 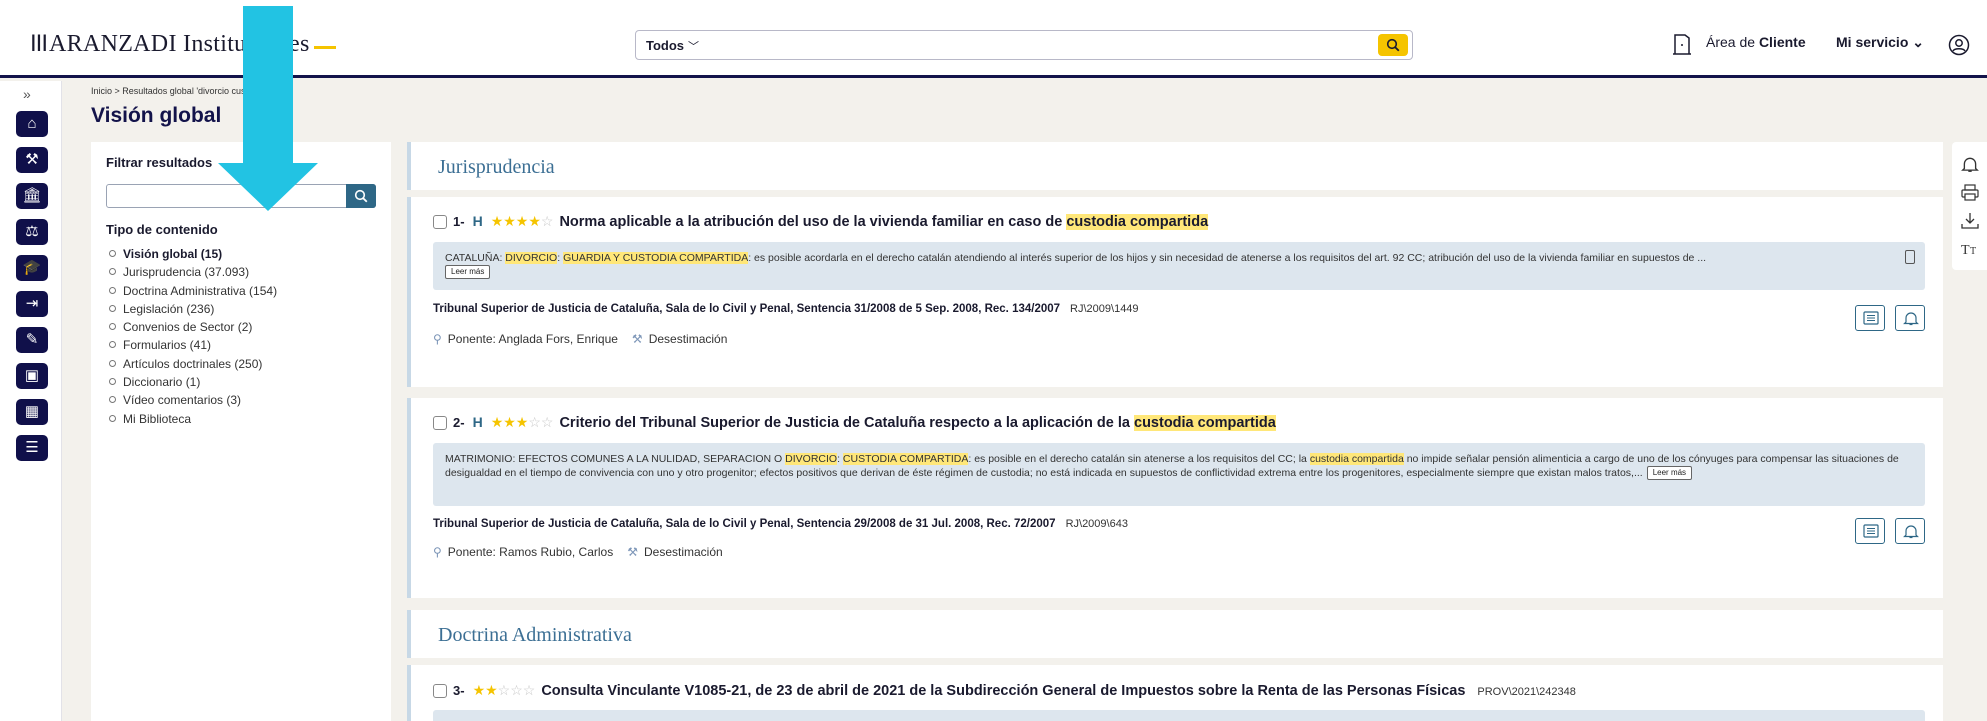 What do you see at coordinates (1756, 42) in the screenshot?
I see `area-cliente-link: Área de Cliente` at bounding box center [1756, 42].